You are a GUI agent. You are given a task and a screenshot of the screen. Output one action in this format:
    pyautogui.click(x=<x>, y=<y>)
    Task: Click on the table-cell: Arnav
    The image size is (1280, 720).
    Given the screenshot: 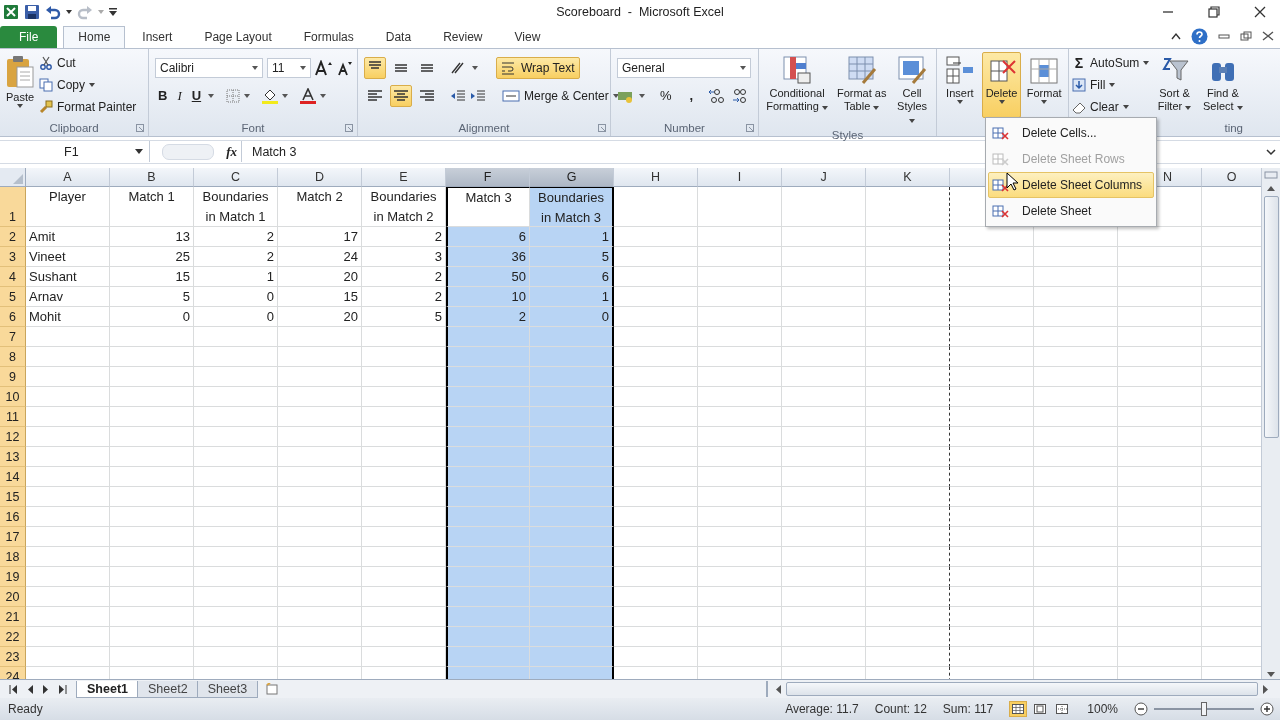 What is the action you would take?
    pyautogui.click(x=68, y=296)
    